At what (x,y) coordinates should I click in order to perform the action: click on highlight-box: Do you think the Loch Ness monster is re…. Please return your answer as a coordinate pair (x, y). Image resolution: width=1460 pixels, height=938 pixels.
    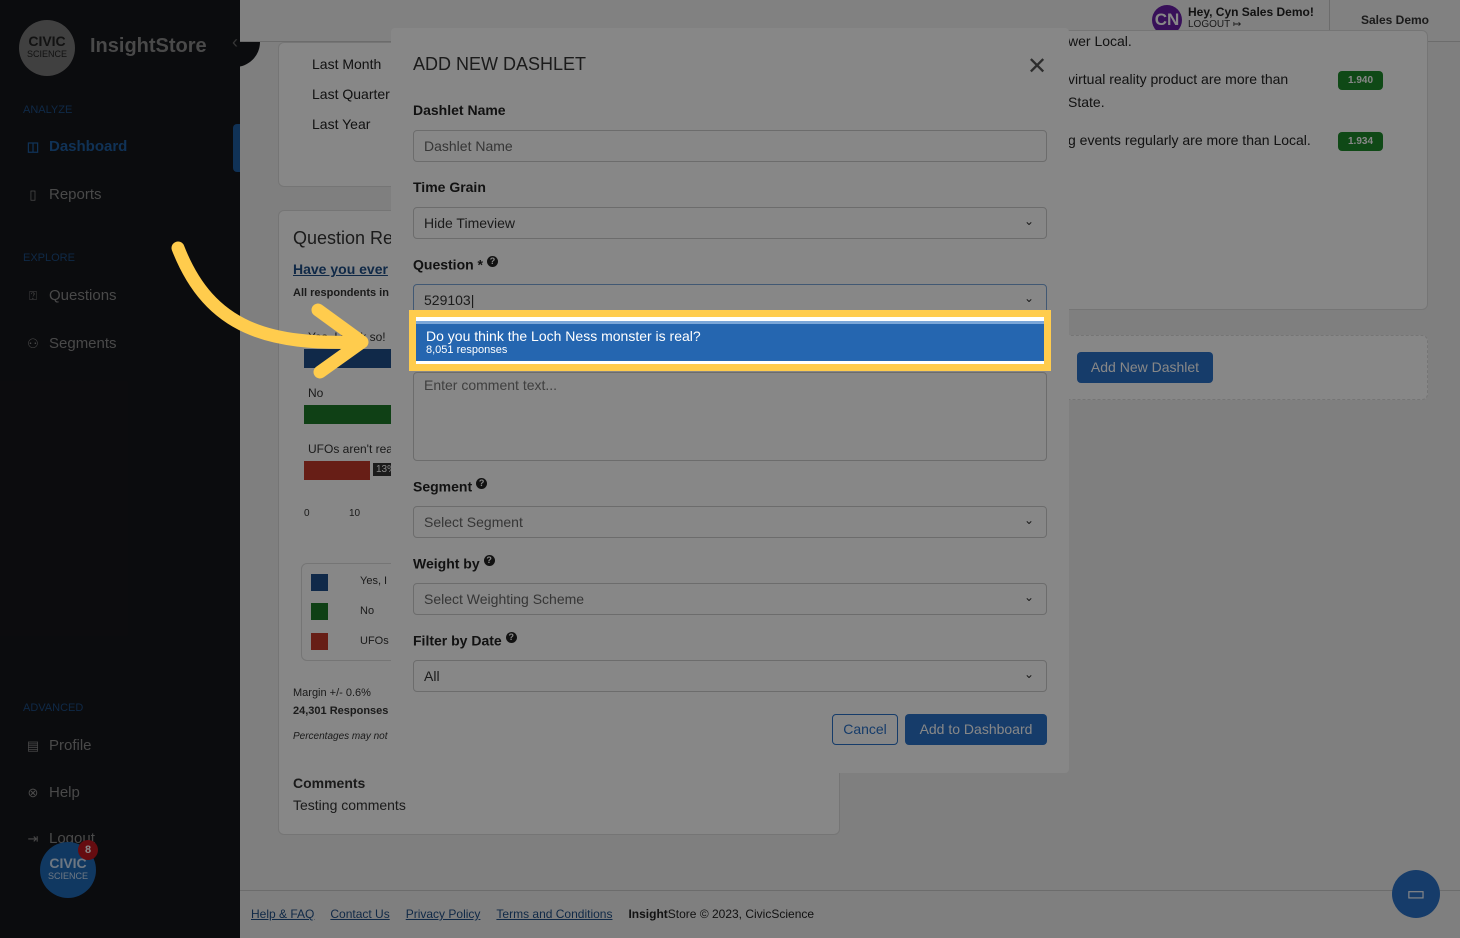
    Looking at the image, I should click on (730, 340).